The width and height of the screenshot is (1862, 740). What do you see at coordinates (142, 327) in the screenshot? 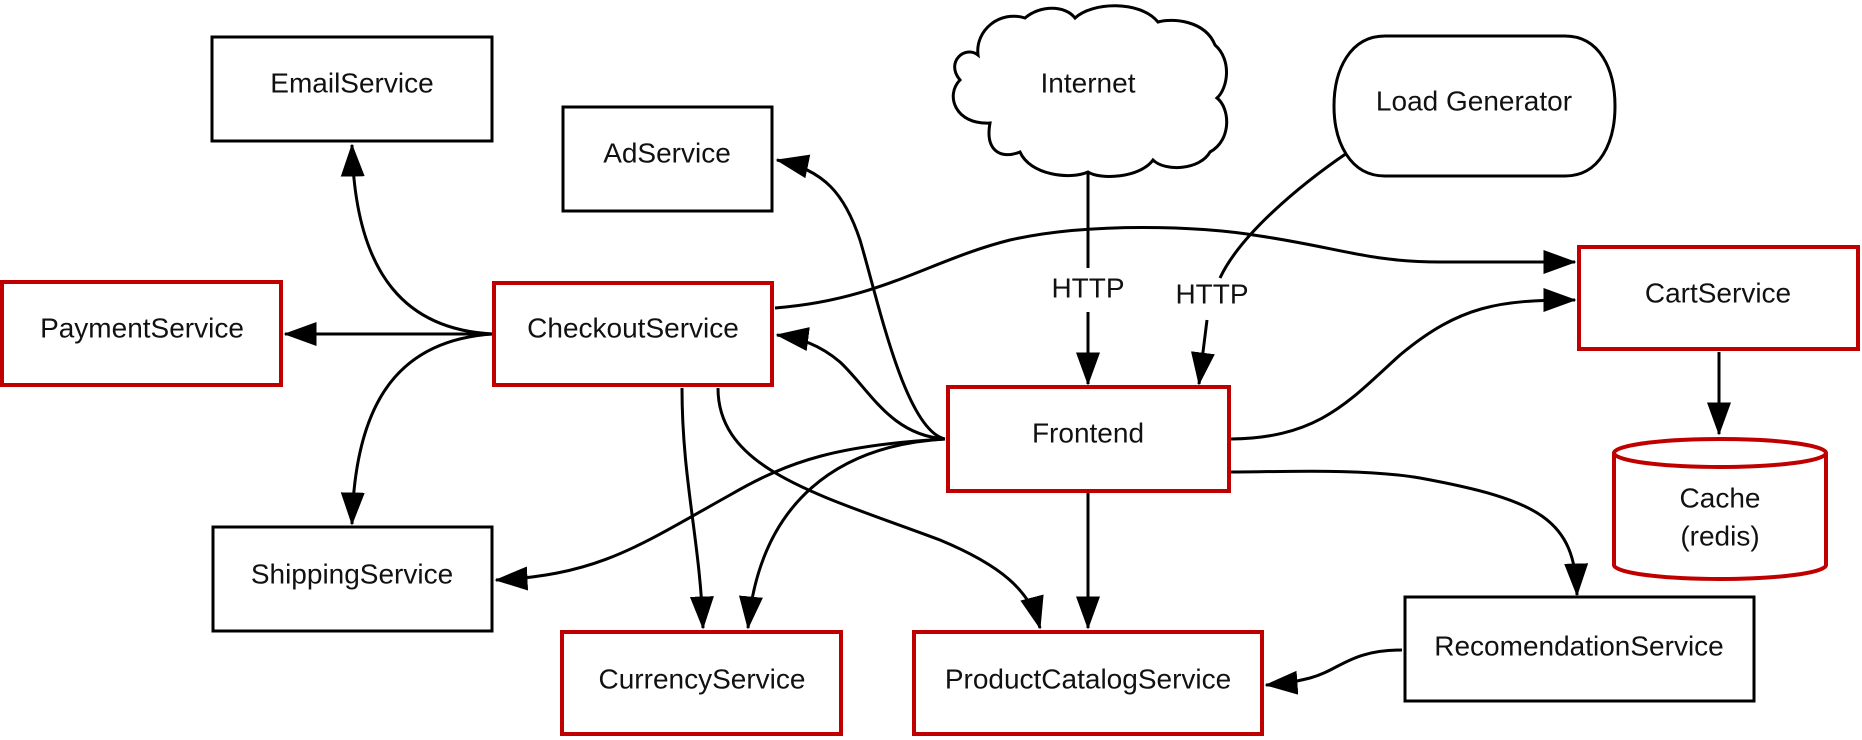
I see `node-label: PaymentService` at bounding box center [142, 327].